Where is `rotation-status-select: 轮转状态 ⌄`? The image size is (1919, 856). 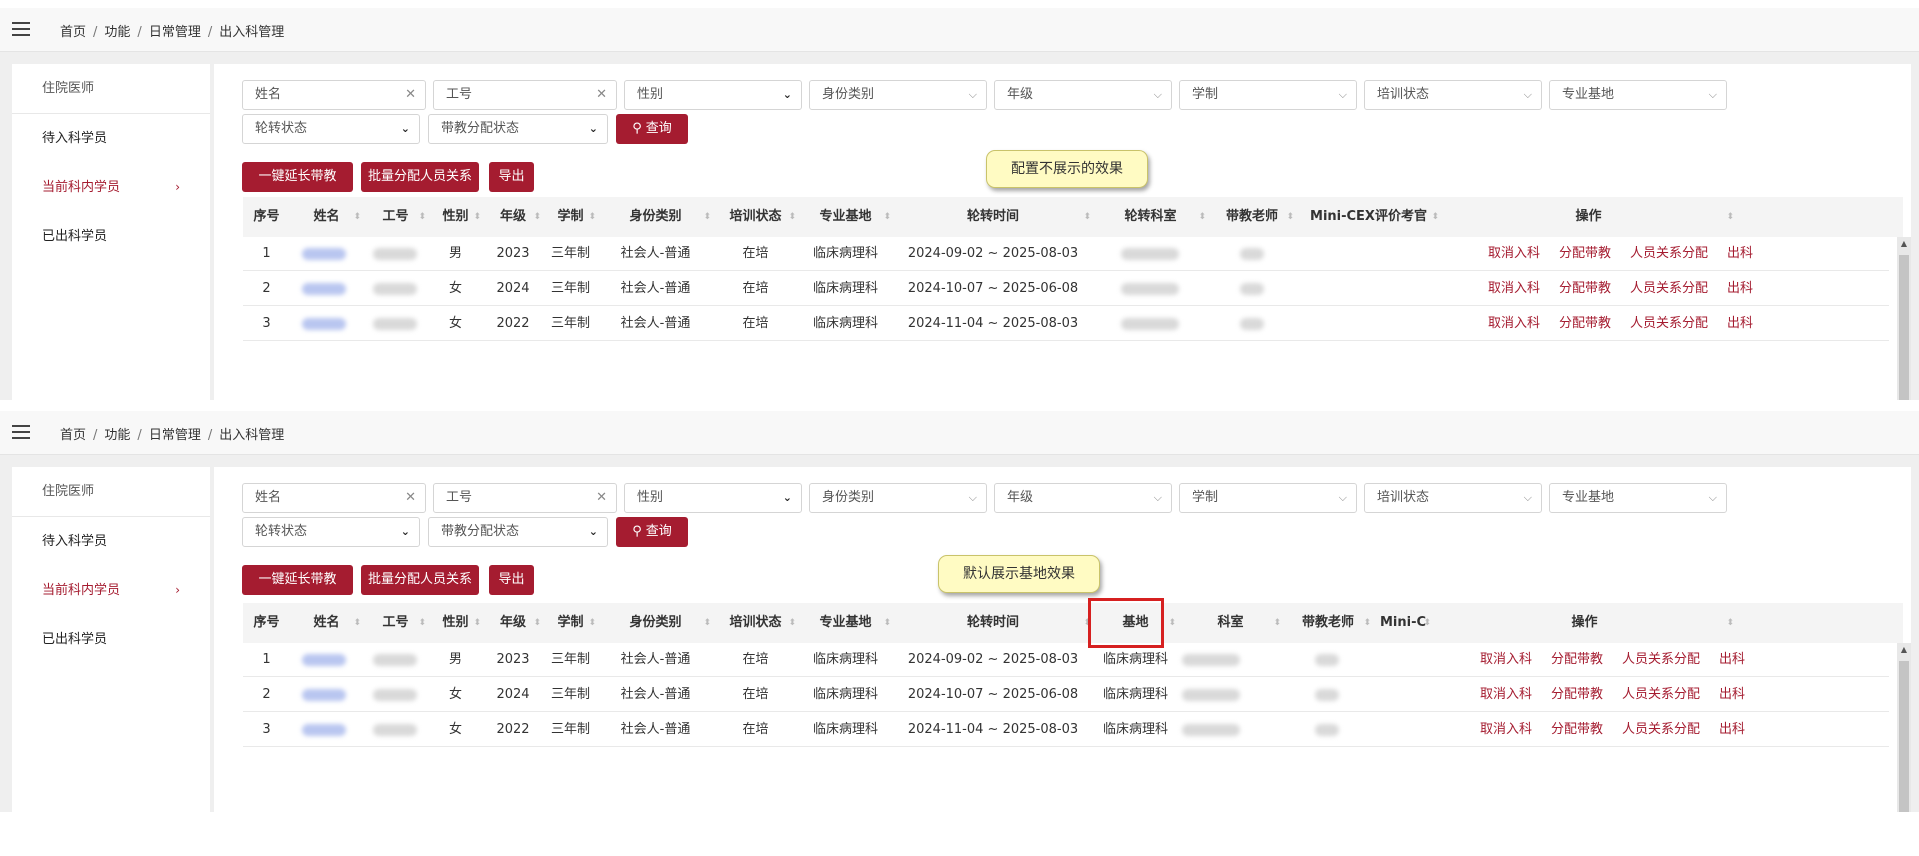
rotation-status-select: 轮转状态 ⌄ is located at coordinates (331, 129).